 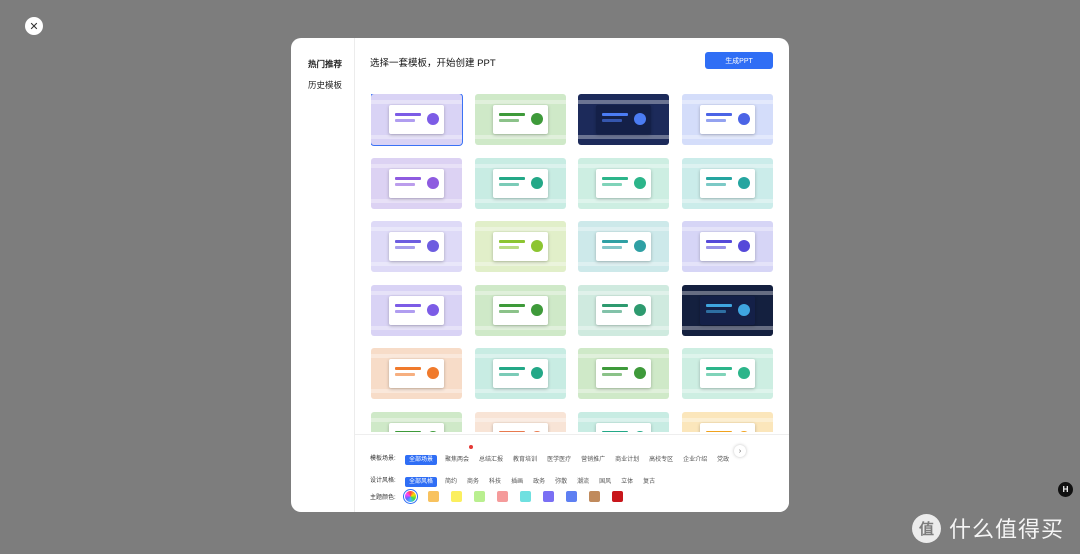 What do you see at coordinates (491, 460) in the screenshot?
I see `scene-filter-chip: 总结汇报` at bounding box center [491, 460].